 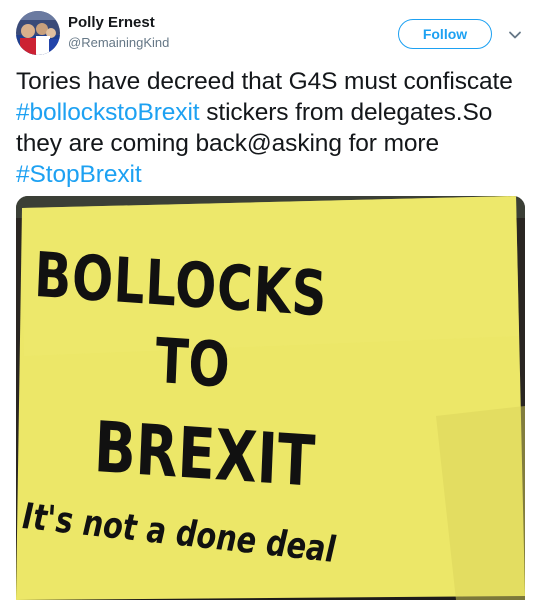 I want to click on hashtag-link: #StopBrexit, so click(x=79, y=174).